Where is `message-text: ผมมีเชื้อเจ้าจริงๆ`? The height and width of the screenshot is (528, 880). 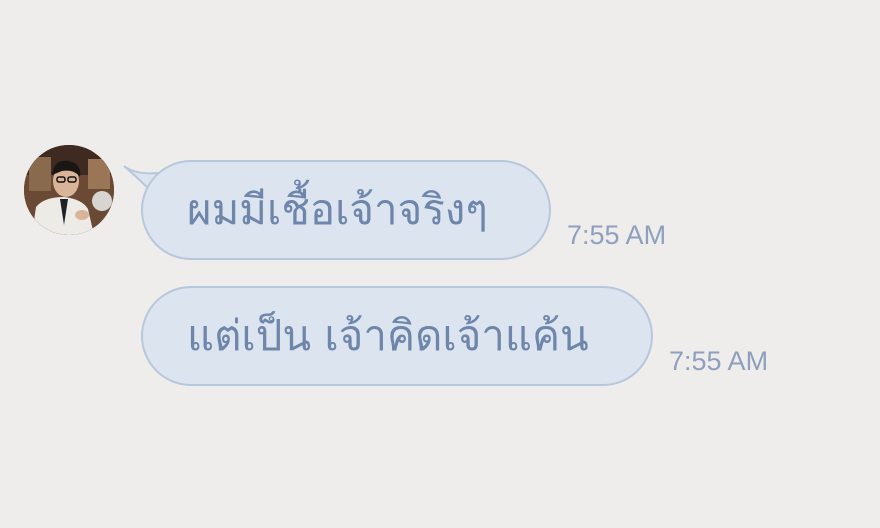 message-text: ผมมีเชื้อเจ้าจริงๆ is located at coordinates (337, 209).